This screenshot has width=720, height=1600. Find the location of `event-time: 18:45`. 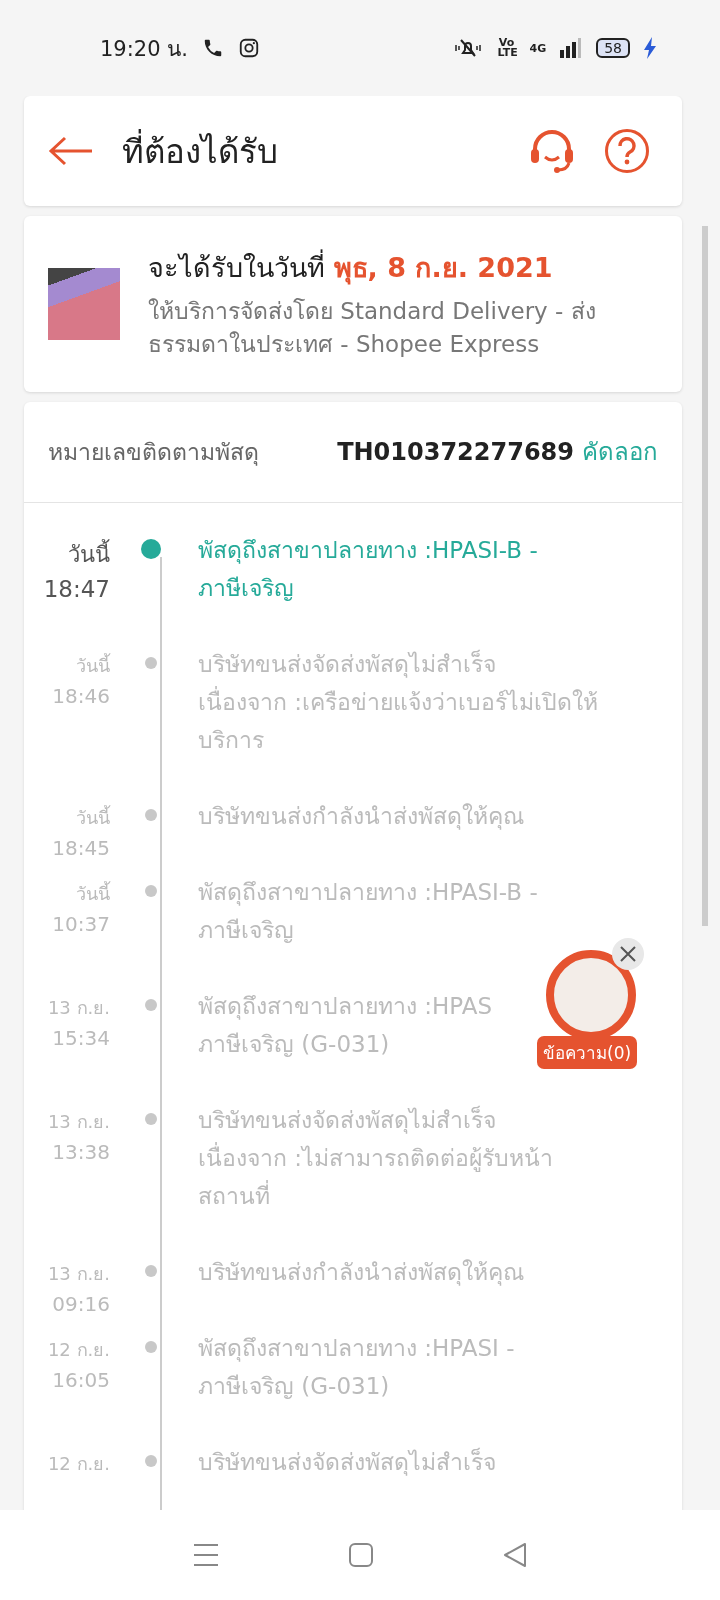

event-time: 18:45 is located at coordinates (81, 847).